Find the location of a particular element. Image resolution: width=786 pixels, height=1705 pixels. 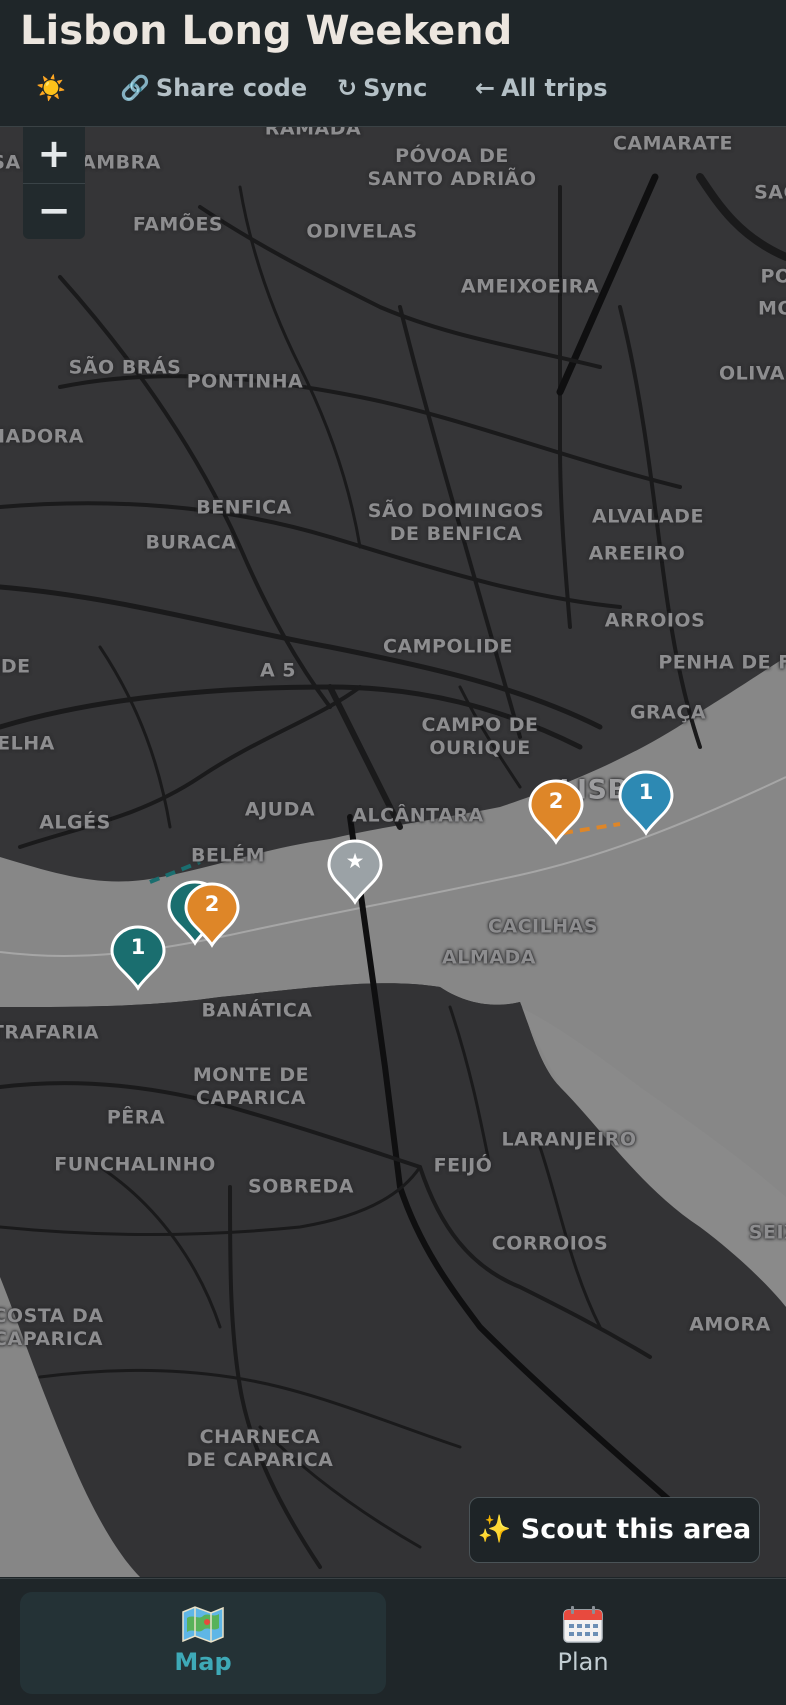

tab-plan-label: Plan is located at coordinates (583, 1662).